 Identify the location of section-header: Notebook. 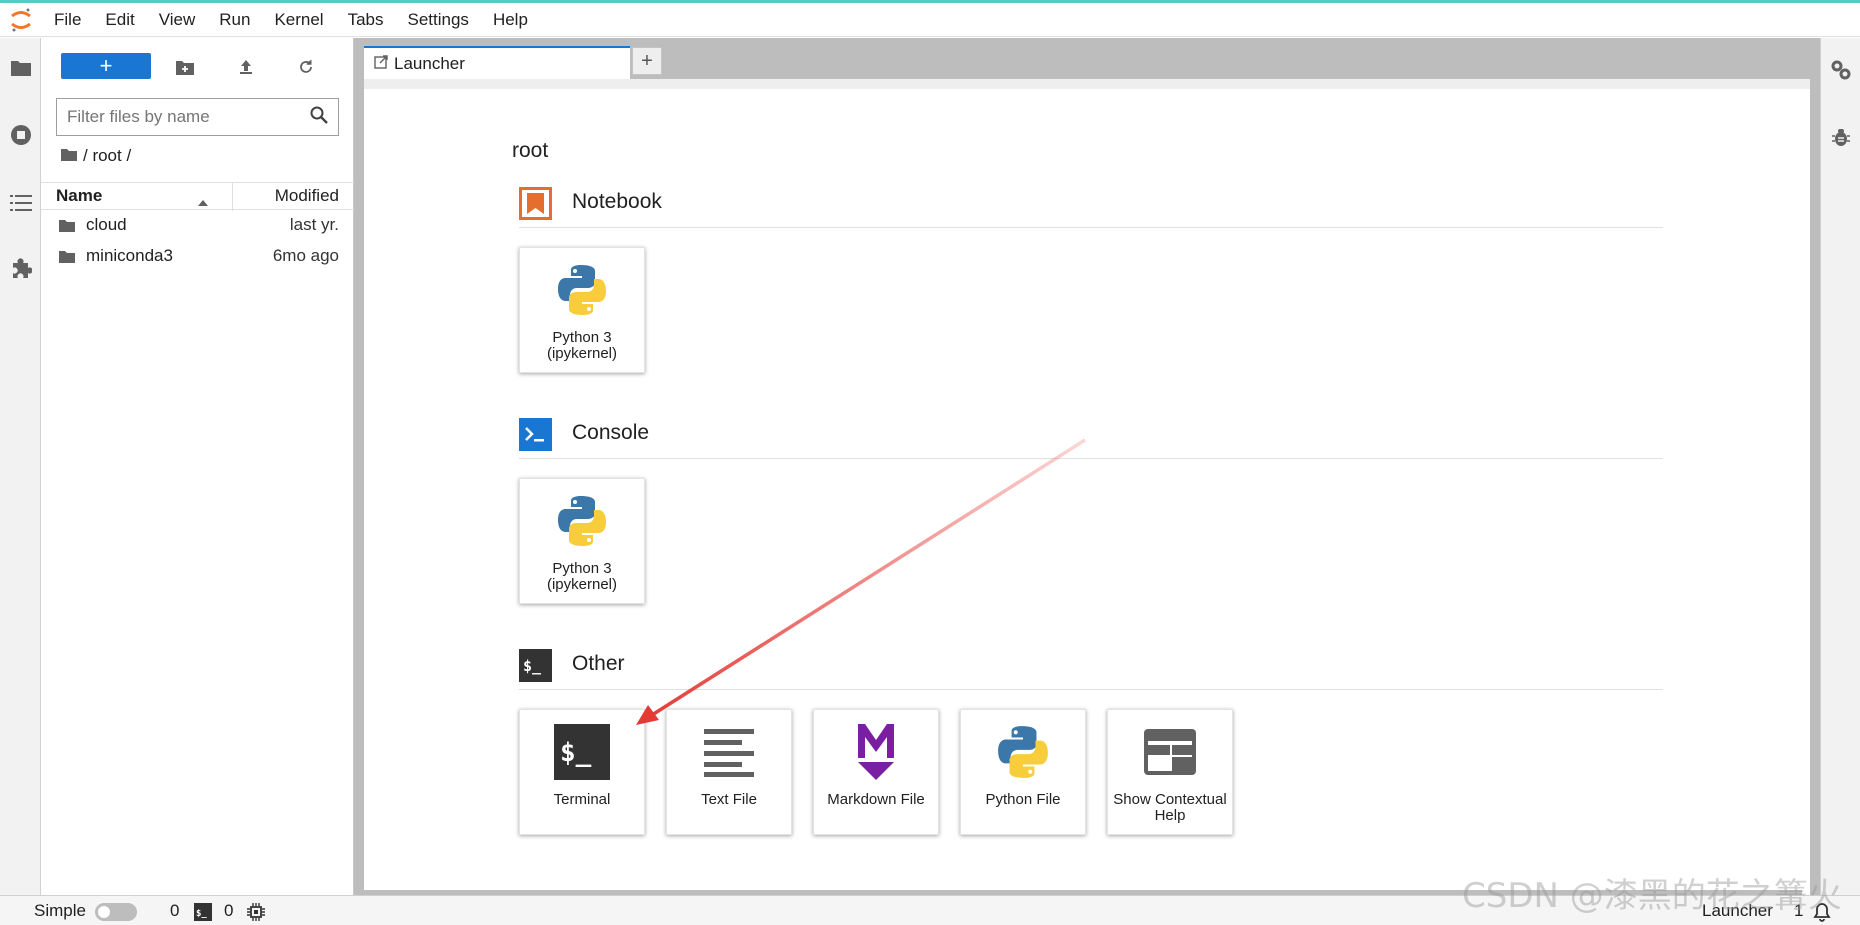
(1091, 205).